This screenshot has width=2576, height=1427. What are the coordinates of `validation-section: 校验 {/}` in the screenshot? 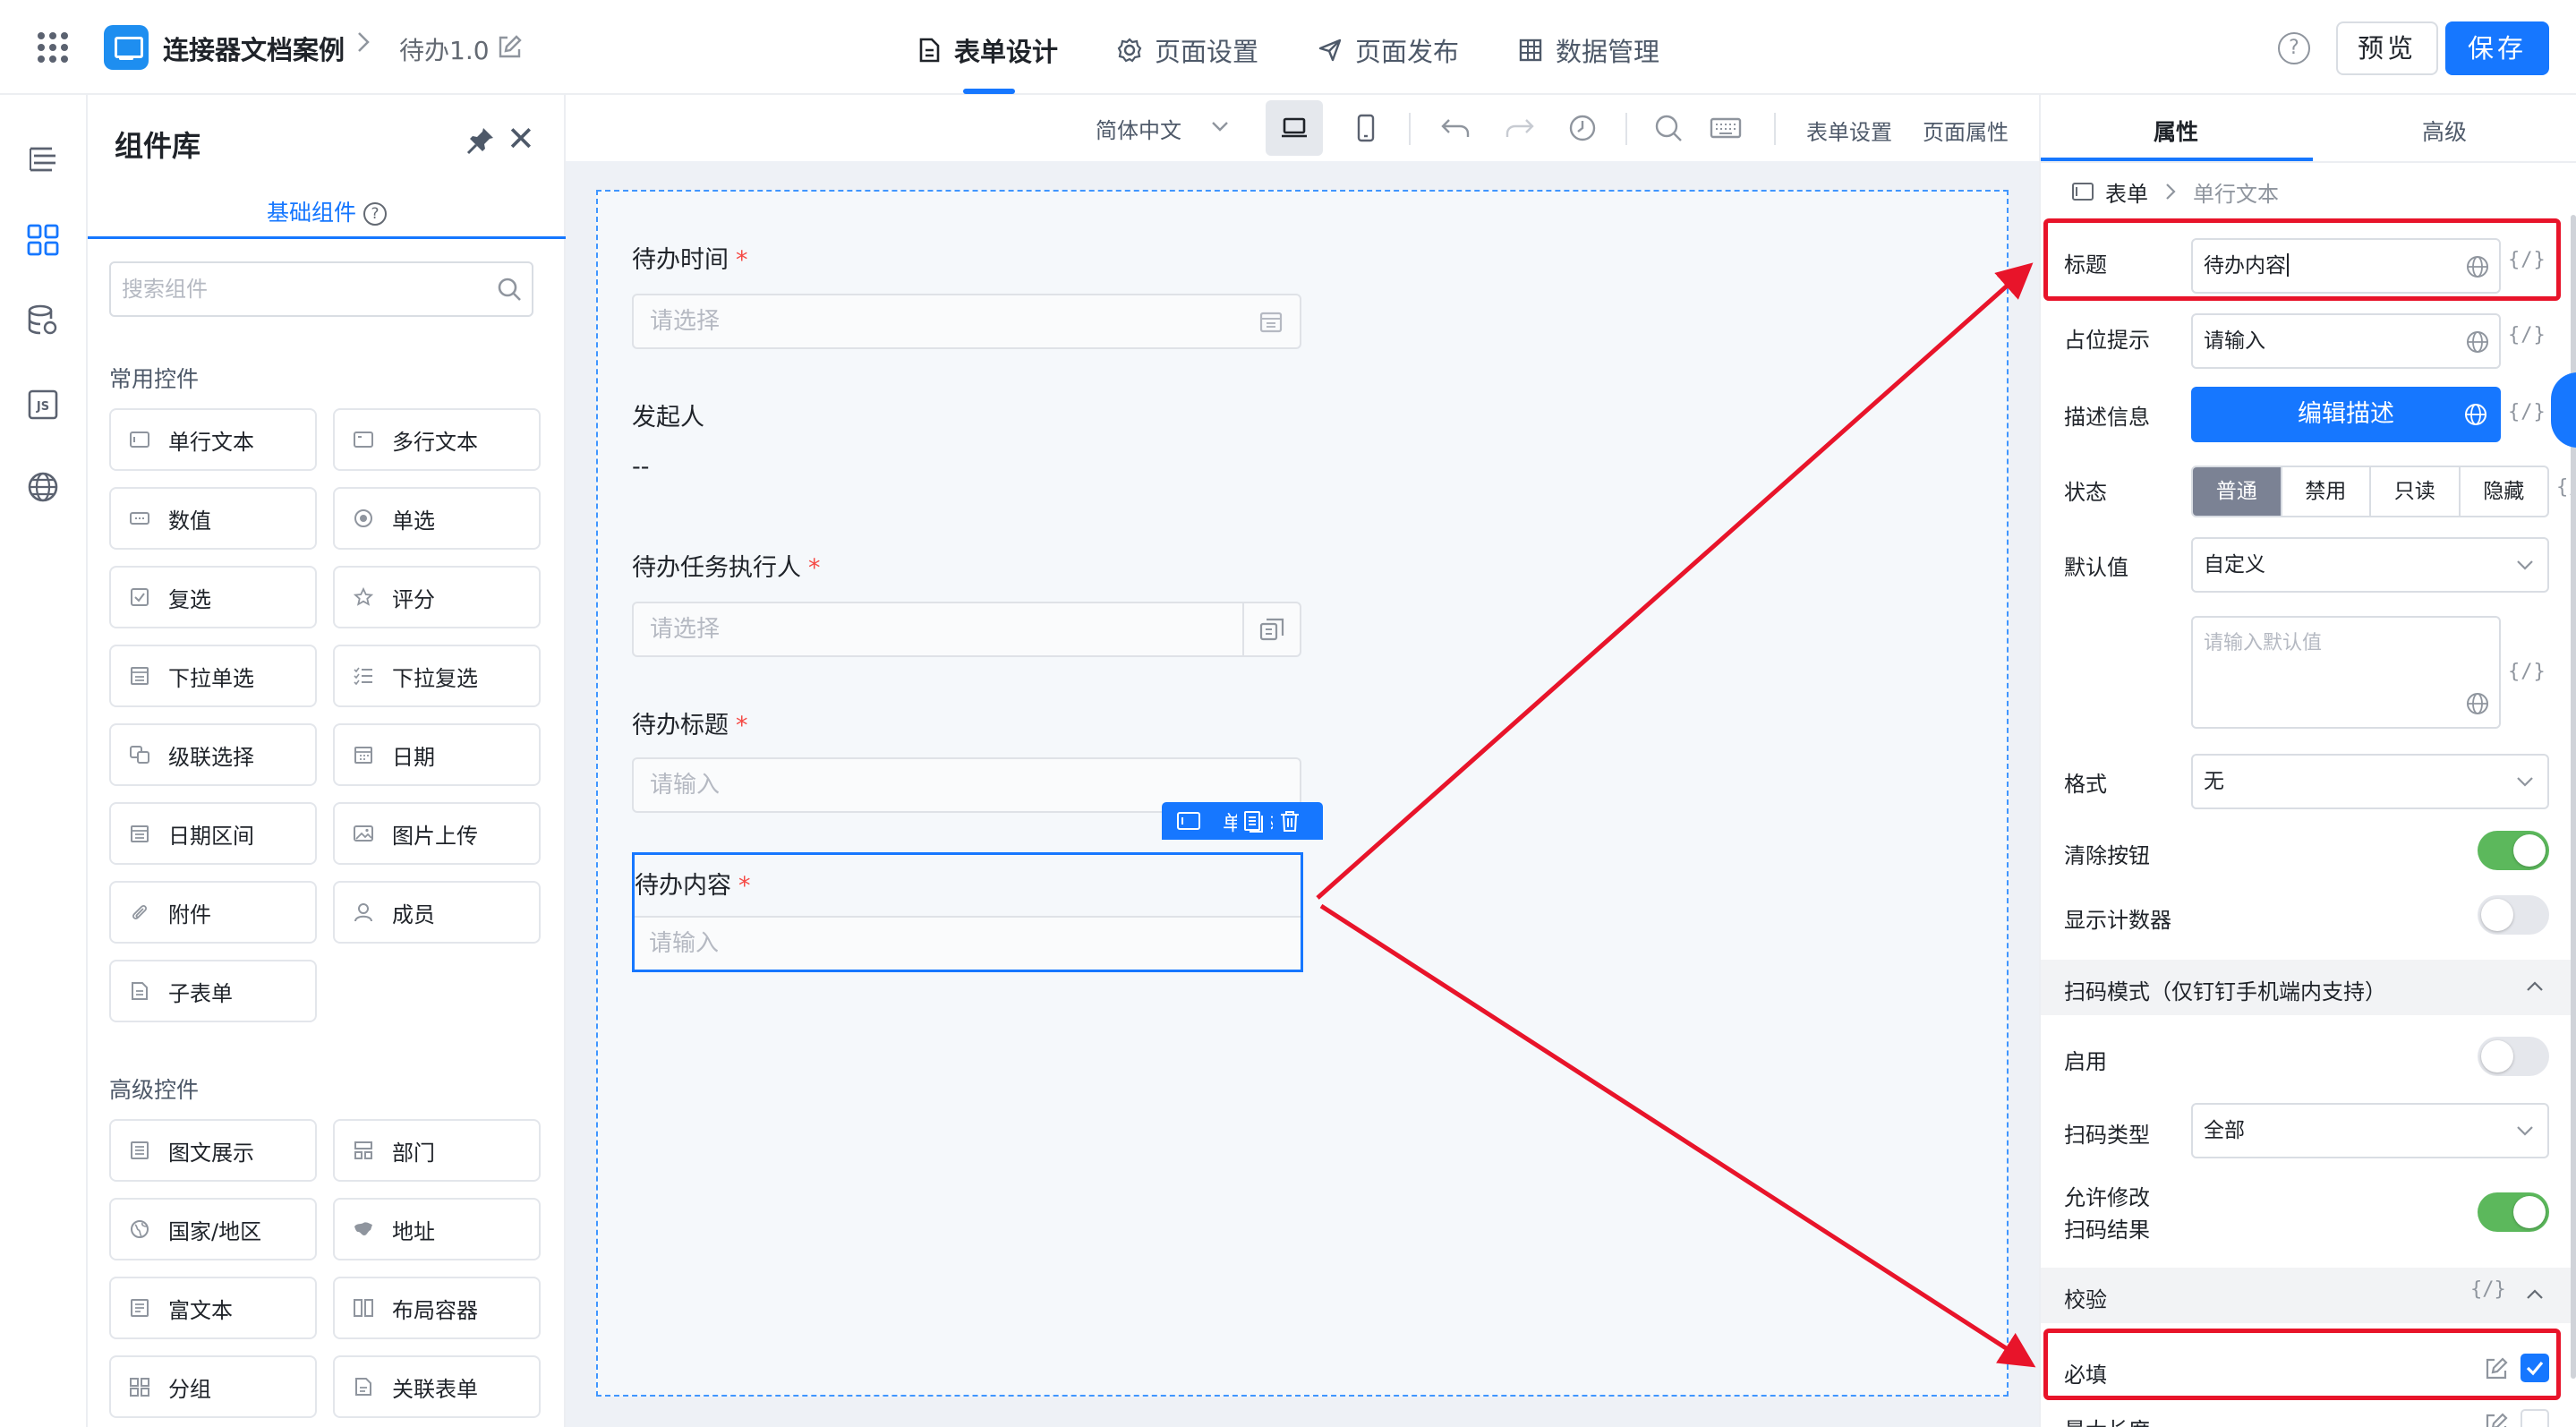 It's located at (2308, 1295).